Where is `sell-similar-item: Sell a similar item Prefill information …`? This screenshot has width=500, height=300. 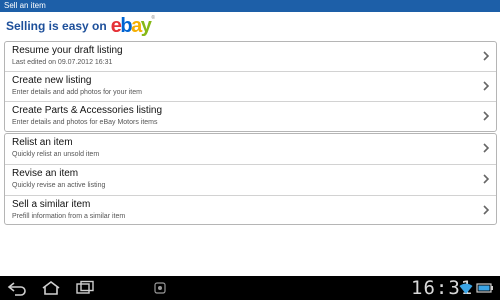 sell-similar-item: Sell a similar item Prefill information … is located at coordinates (250, 211).